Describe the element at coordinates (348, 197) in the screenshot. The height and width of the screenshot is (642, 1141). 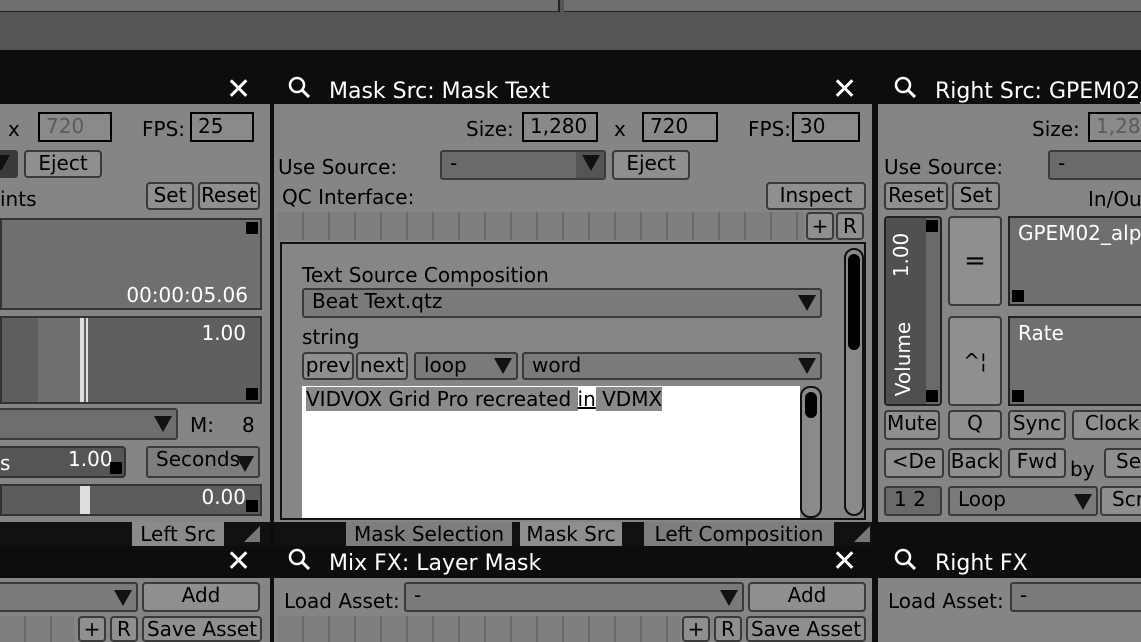
I see `qc-interface-label: QC Interface:` at that location.